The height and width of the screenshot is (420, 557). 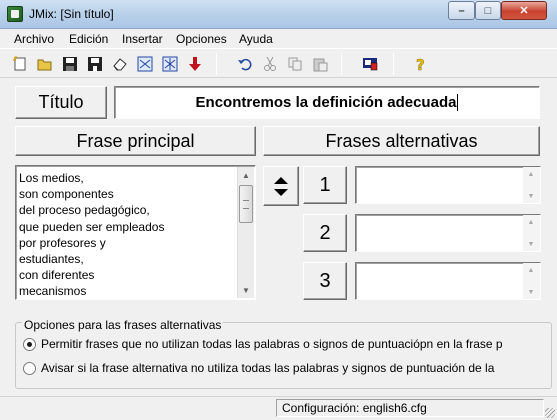 What do you see at coordinates (256, 39) in the screenshot?
I see `menu-ayuda: Ayuda` at bounding box center [256, 39].